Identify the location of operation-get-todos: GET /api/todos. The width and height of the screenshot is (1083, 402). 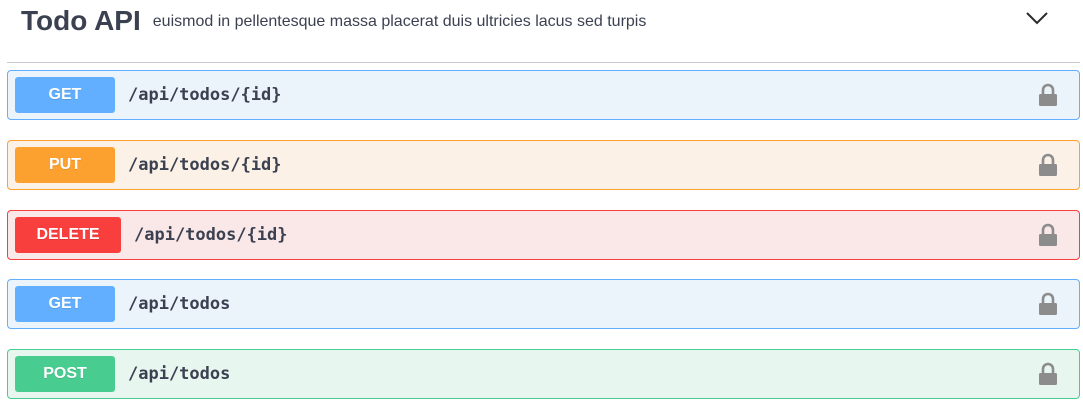
(543, 304).